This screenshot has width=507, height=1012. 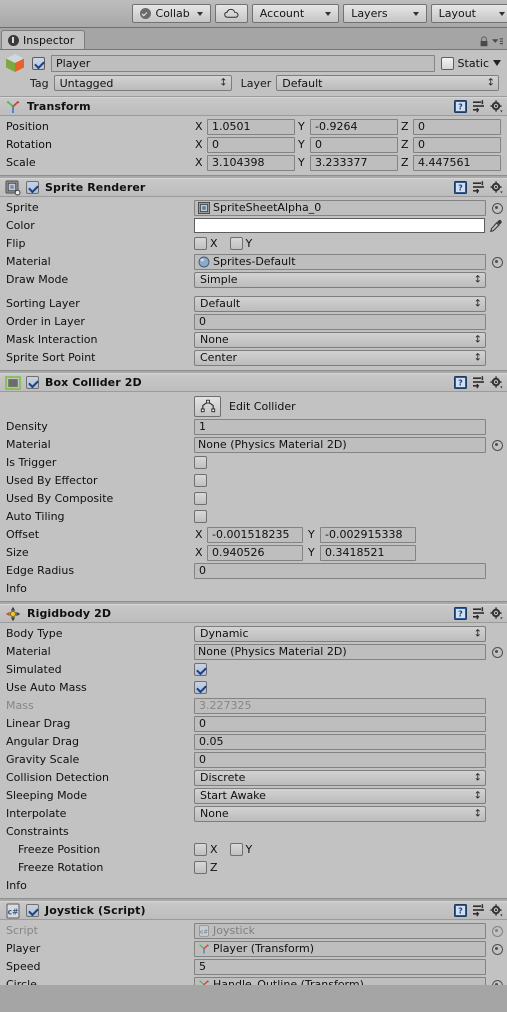 What do you see at coordinates (142, 83) in the screenshot?
I see `tag-dropdown: Untagged` at bounding box center [142, 83].